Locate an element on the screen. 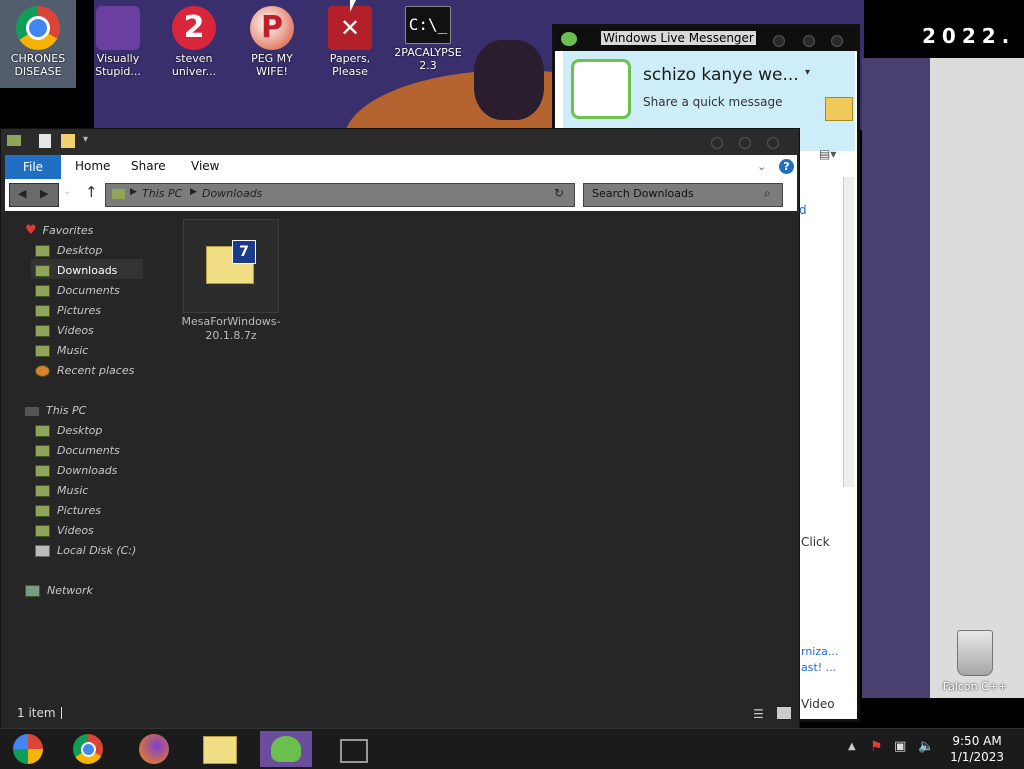 The height and width of the screenshot is (769, 1024). search-box: Search Downloads ⌕ is located at coordinates (683, 195).